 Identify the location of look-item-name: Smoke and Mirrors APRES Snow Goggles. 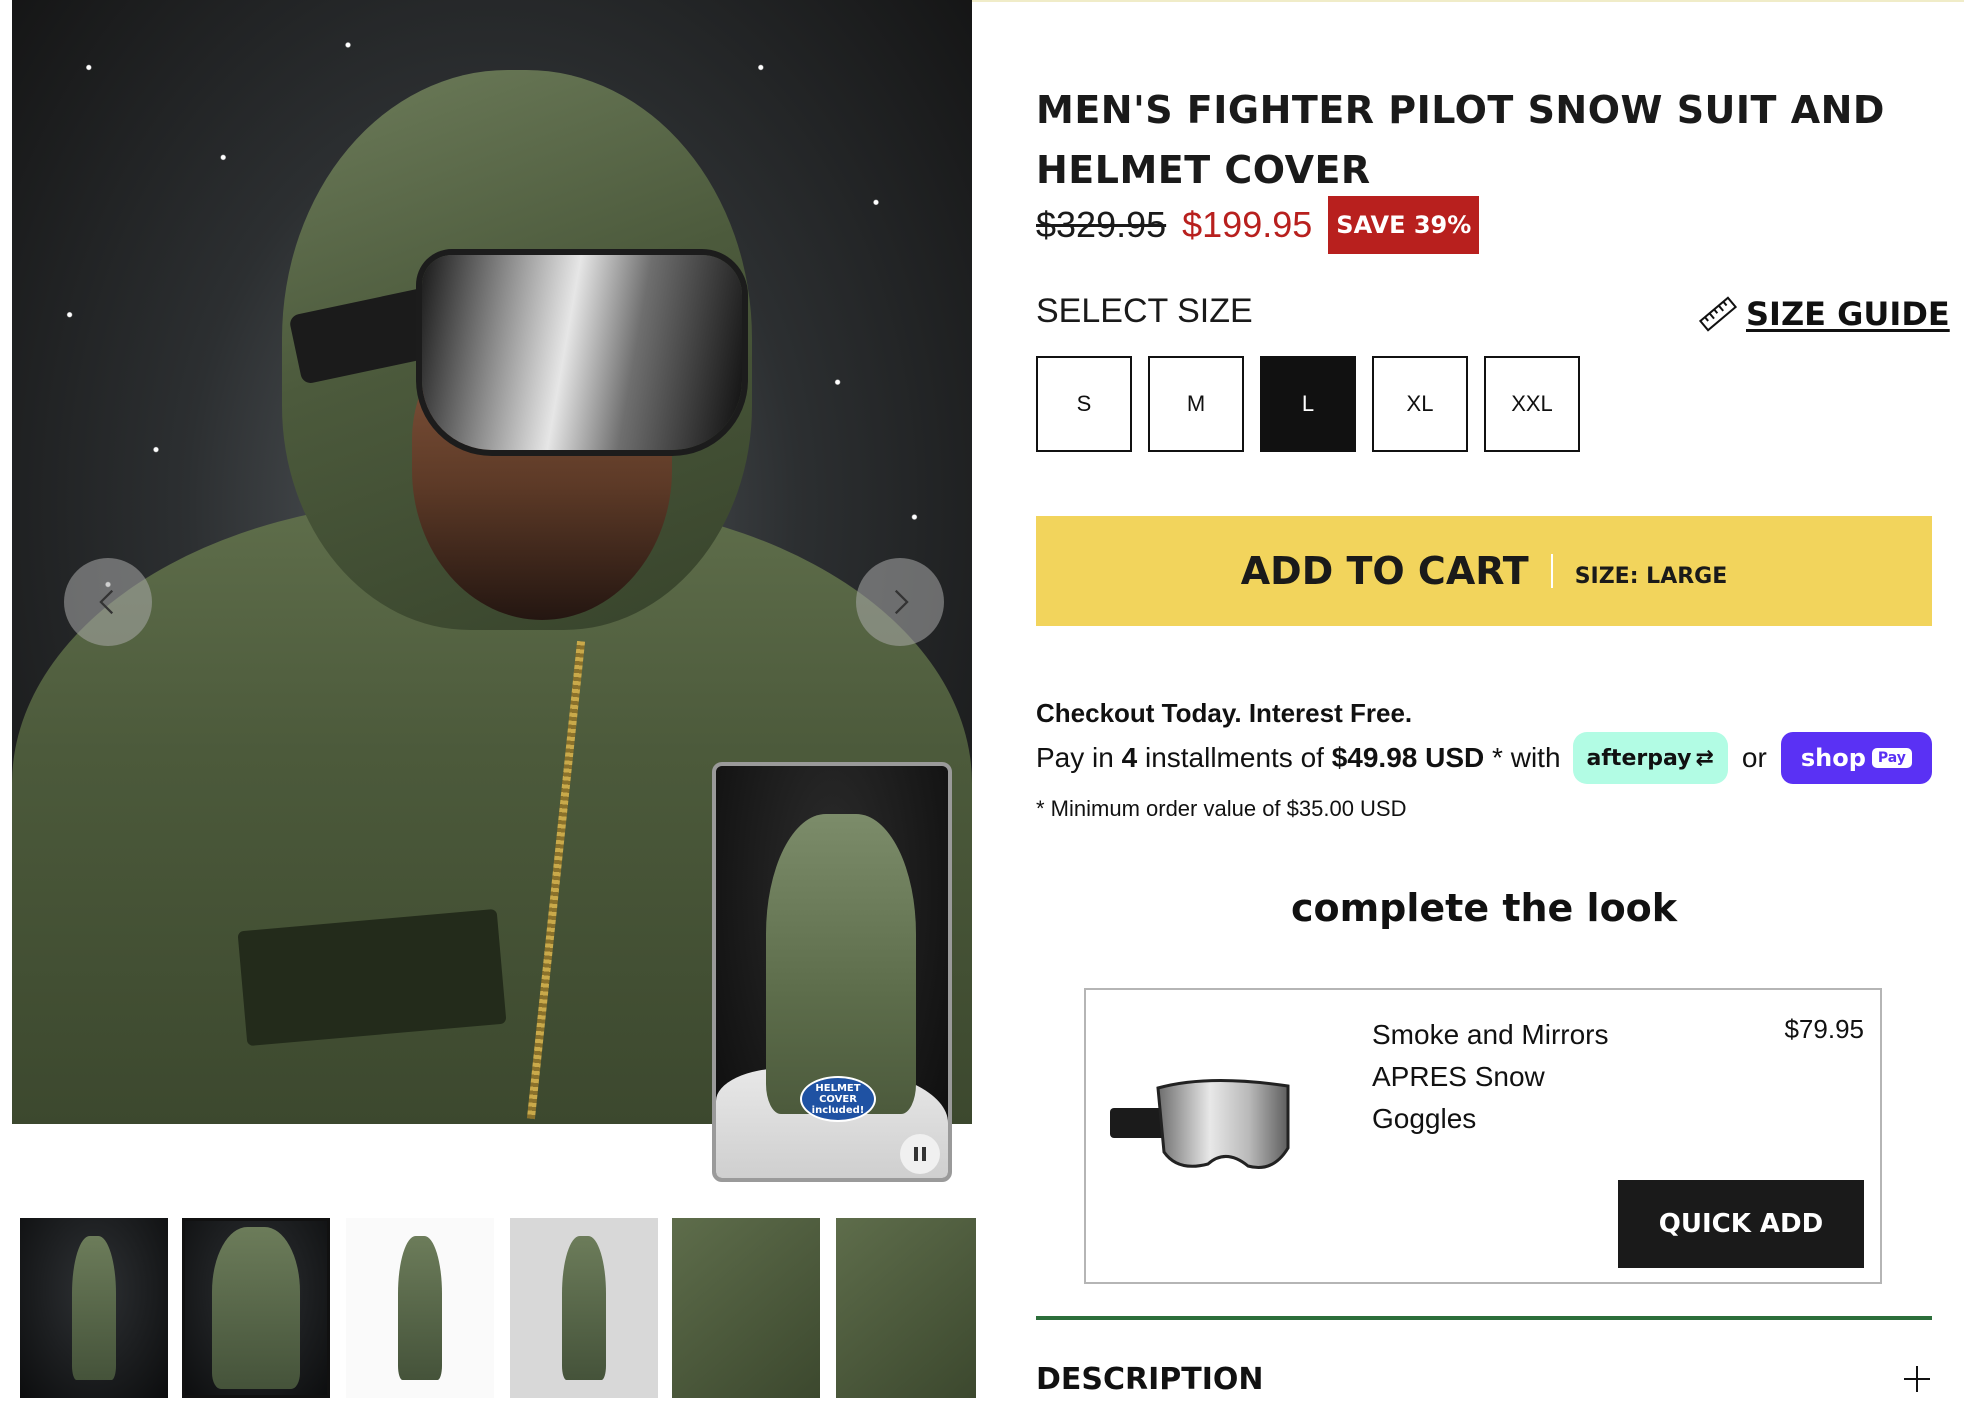
(1522, 1077).